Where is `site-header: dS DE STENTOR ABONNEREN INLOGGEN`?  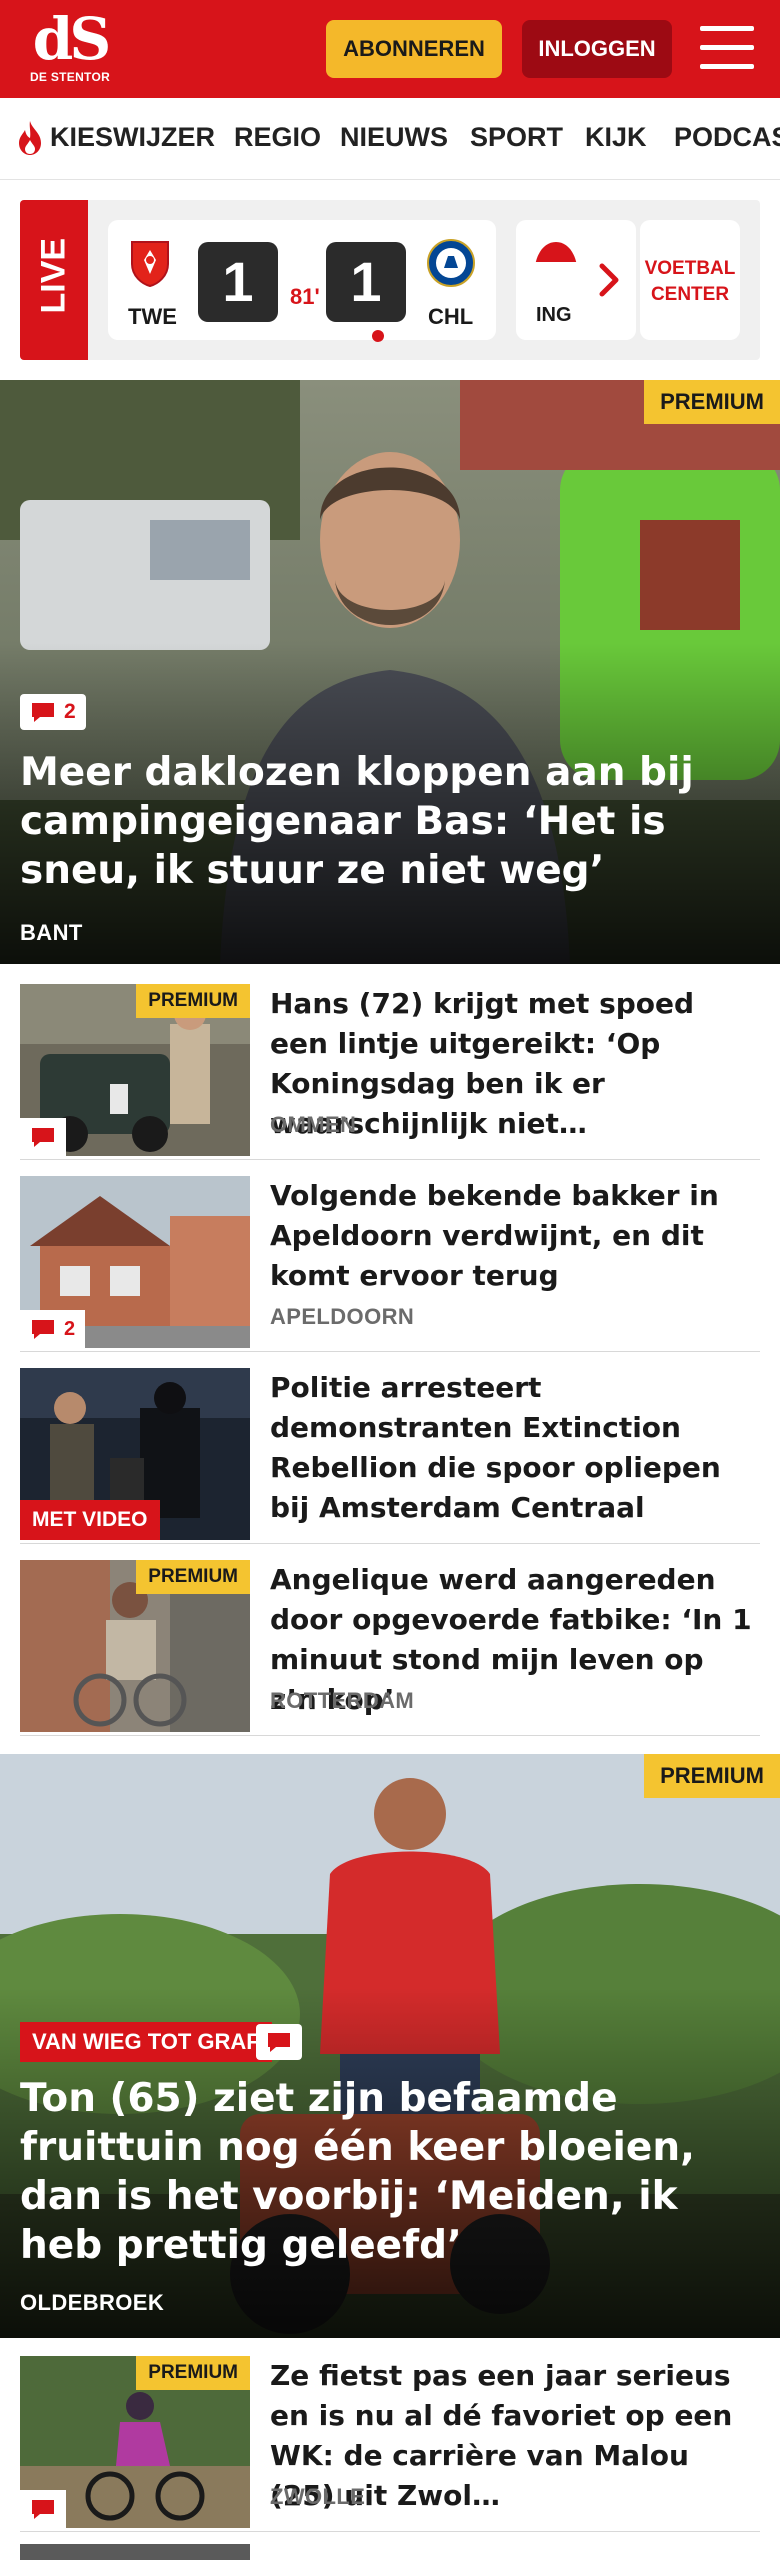
site-header: dS DE STENTOR ABONNEREN INLOGGEN is located at coordinates (390, 49).